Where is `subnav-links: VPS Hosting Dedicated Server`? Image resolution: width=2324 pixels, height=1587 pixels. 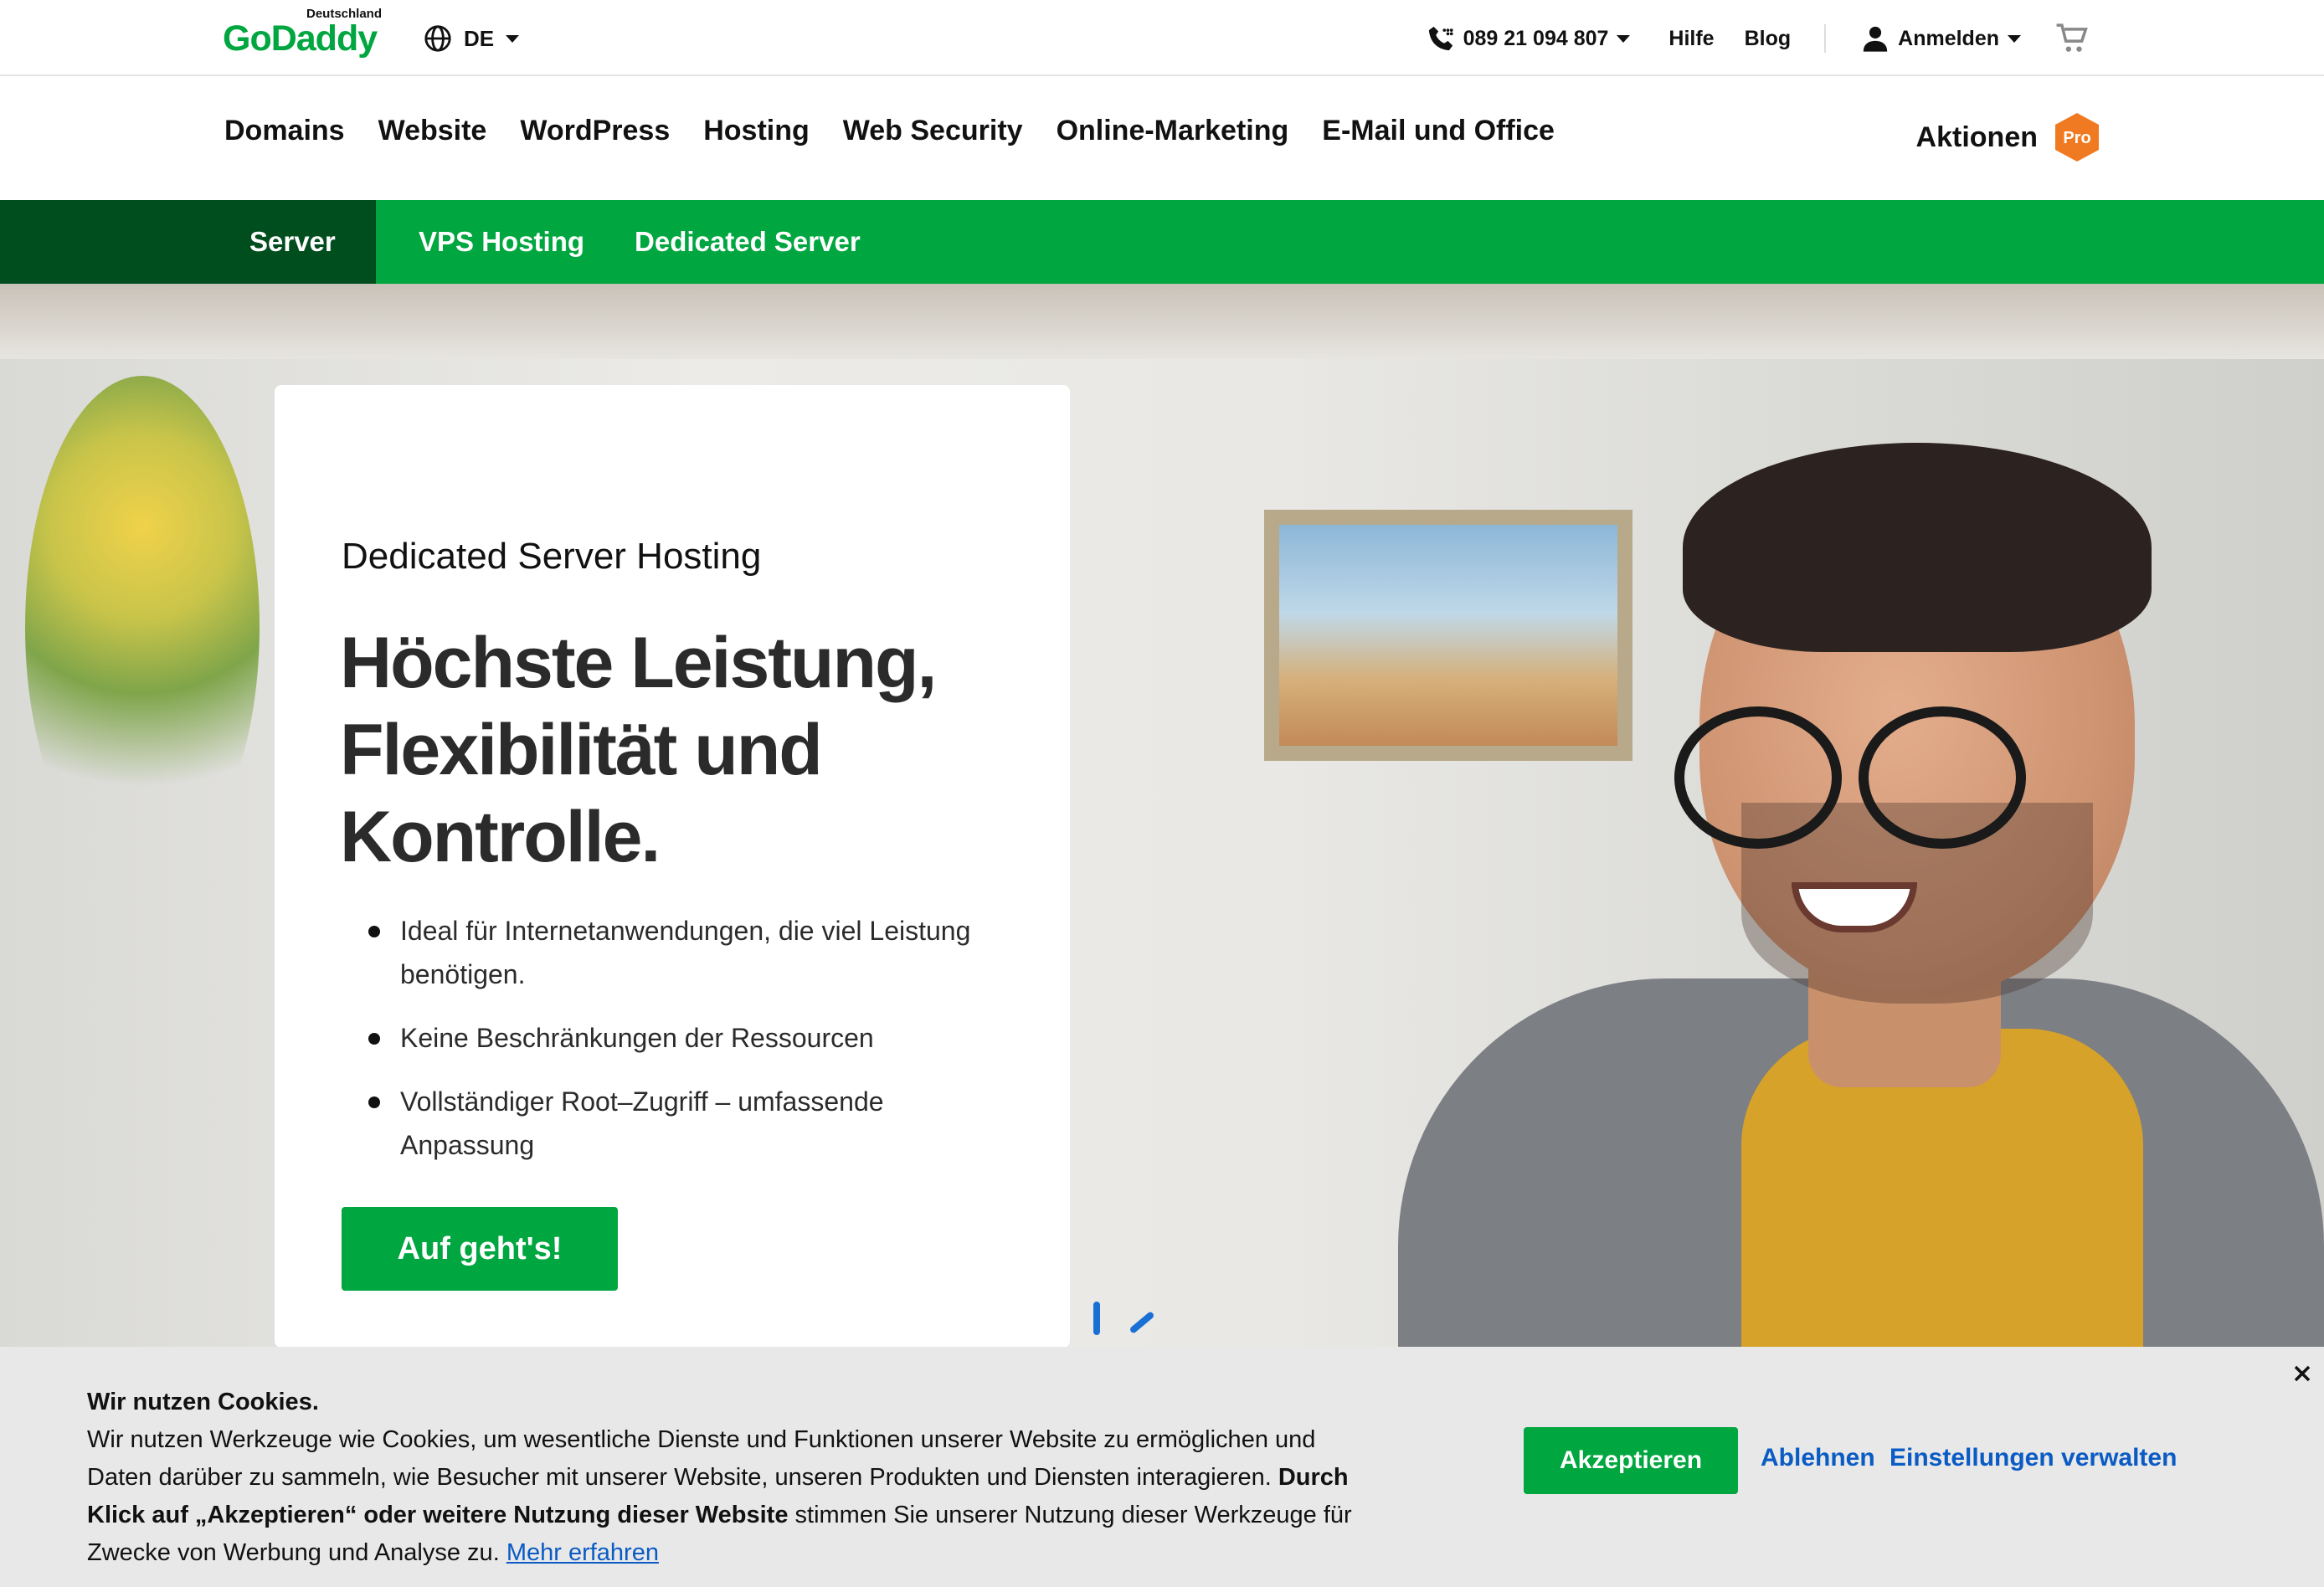
subnav-links: VPS Hosting Dedicated Server is located at coordinates (640, 242).